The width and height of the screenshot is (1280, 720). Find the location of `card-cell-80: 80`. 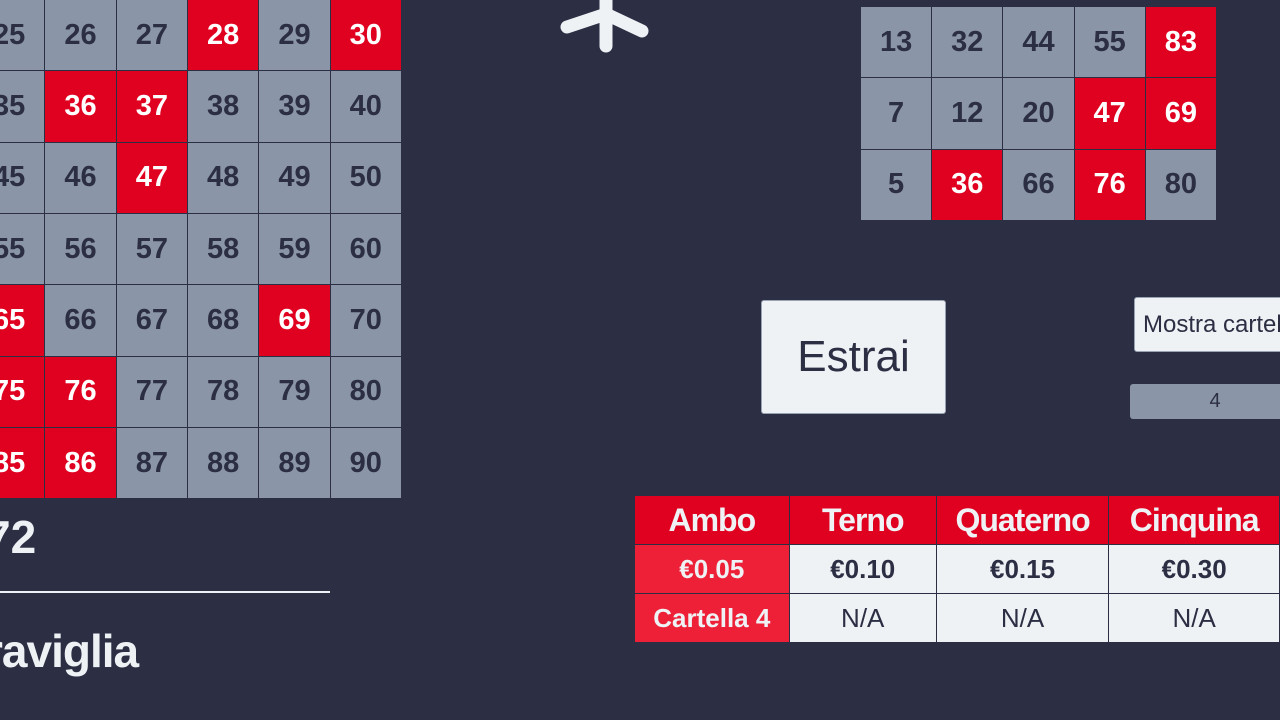

card-cell-80: 80 is located at coordinates (1181, 185).